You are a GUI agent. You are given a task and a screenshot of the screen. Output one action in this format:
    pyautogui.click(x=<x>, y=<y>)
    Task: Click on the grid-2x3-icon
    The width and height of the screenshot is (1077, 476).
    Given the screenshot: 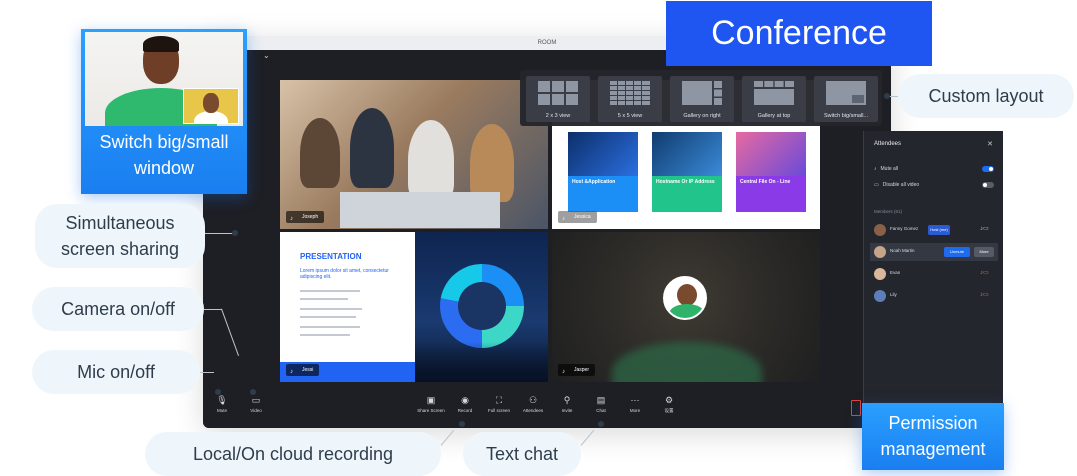 What is the action you would take?
    pyautogui.click(x=558, y=93)
    